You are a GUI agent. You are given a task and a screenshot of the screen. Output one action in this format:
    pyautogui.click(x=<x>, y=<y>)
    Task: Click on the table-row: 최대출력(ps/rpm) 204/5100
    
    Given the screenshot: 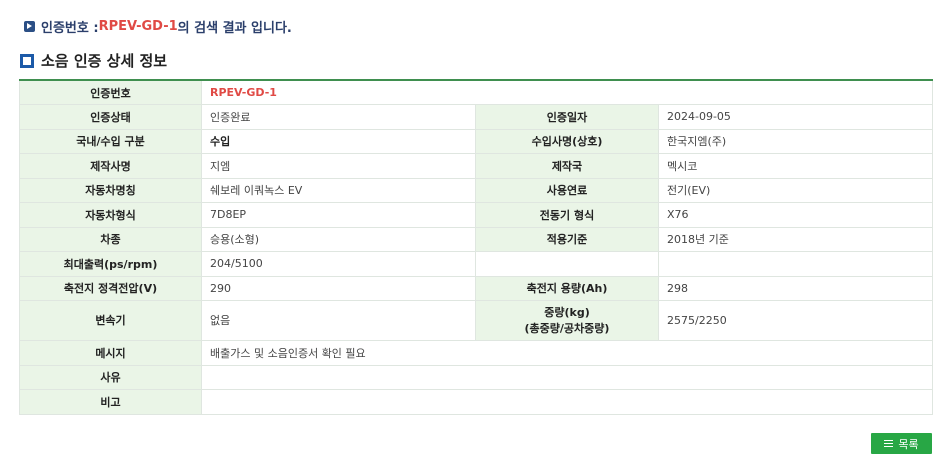 What is the action you would take?
    pyautogui.click(x=476, y=264)
    